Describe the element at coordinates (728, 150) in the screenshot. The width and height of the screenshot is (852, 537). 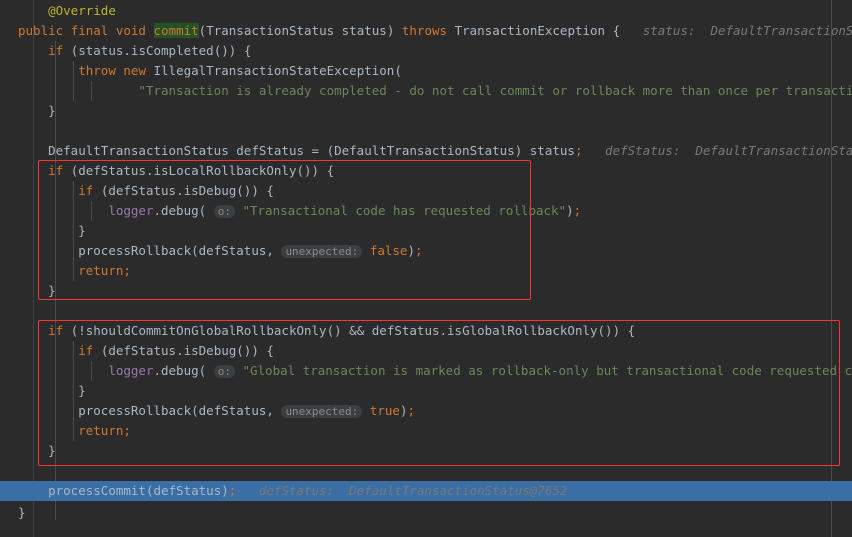
I see `debug-hint-defstatus: defStatus: DefaultTransactionStatus@7652` at that location.